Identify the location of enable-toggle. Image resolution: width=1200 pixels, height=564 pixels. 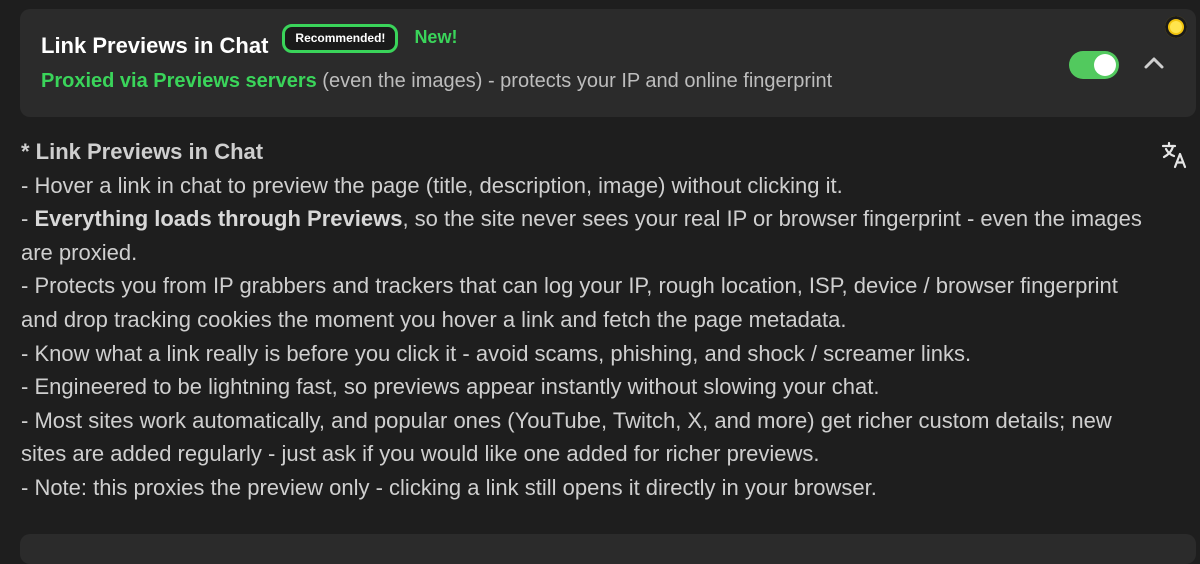
(1094, 65).